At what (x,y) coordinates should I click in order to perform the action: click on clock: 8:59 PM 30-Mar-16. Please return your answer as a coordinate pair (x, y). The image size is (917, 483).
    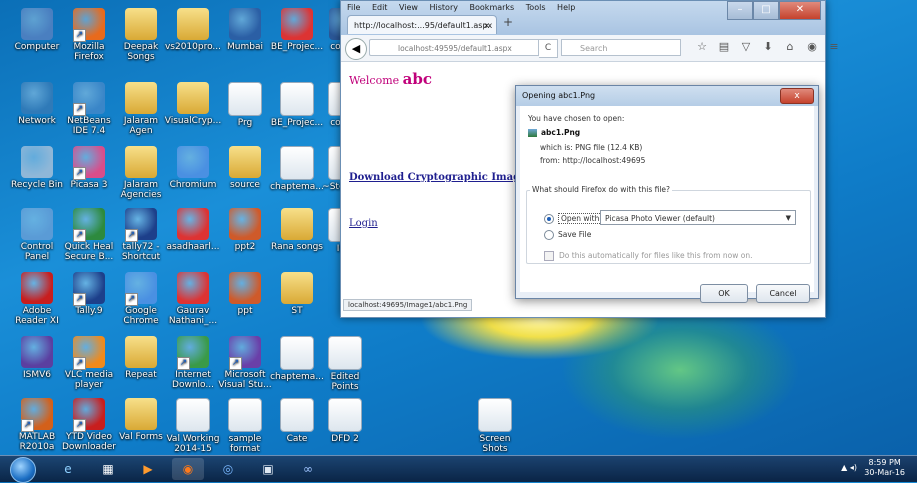
    Looking at the image, I should click on (884, 468).